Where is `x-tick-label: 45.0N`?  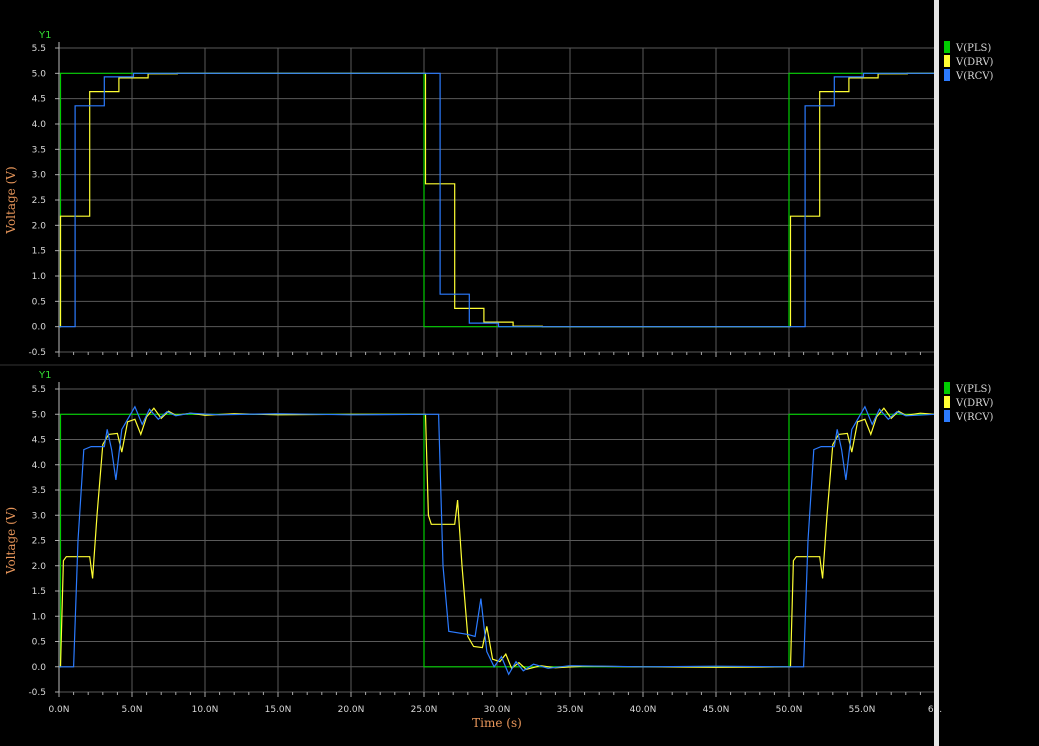 x-tick-label: 45.0N is located at coordinates (716, 710).